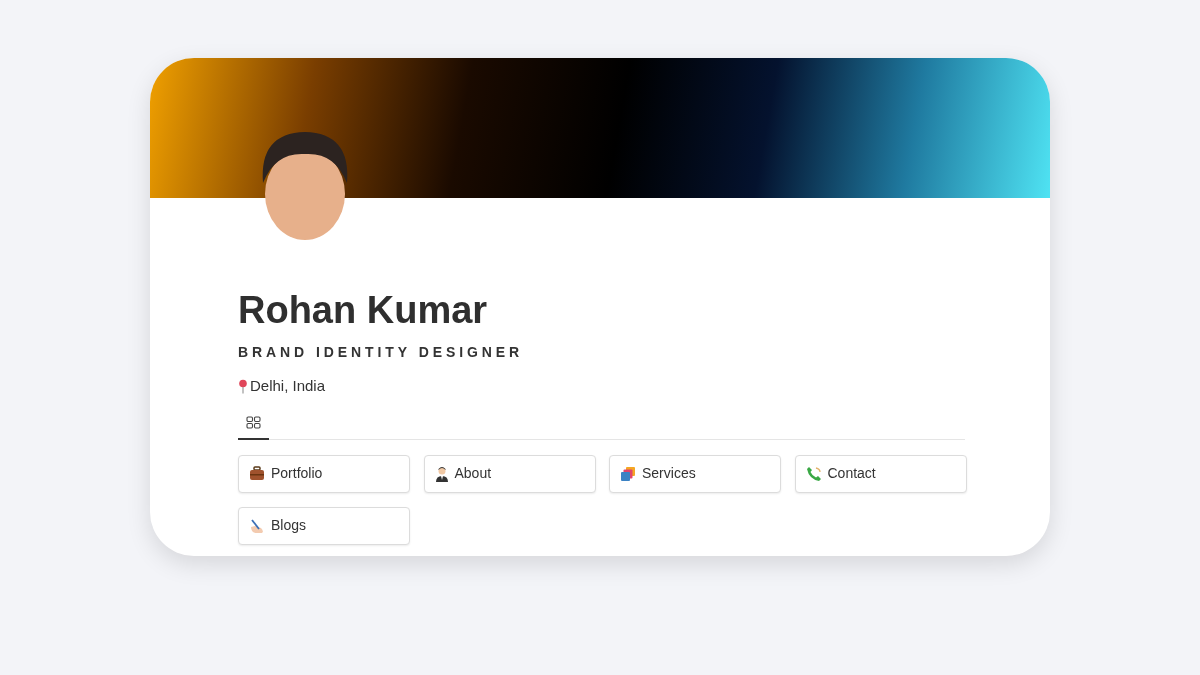 The image size is (1200, 675). I want to click on page-link-button: About, so click(509, 473).